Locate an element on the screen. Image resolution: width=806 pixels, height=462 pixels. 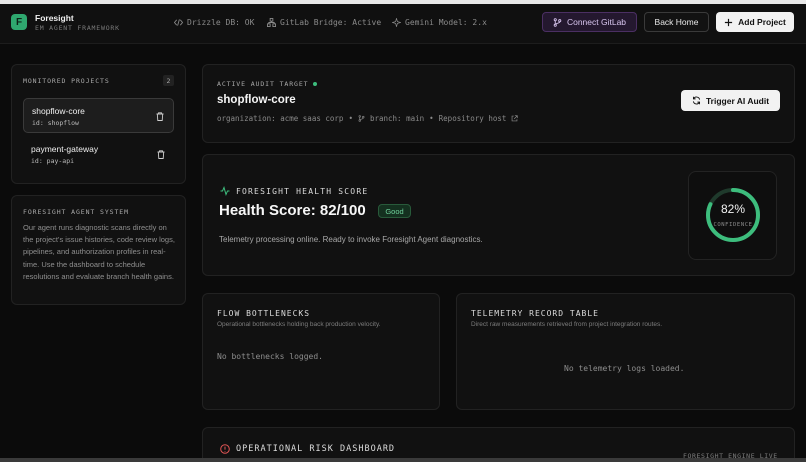
status-text: Drizzle DB: OK is located at coordinates (221, 22).